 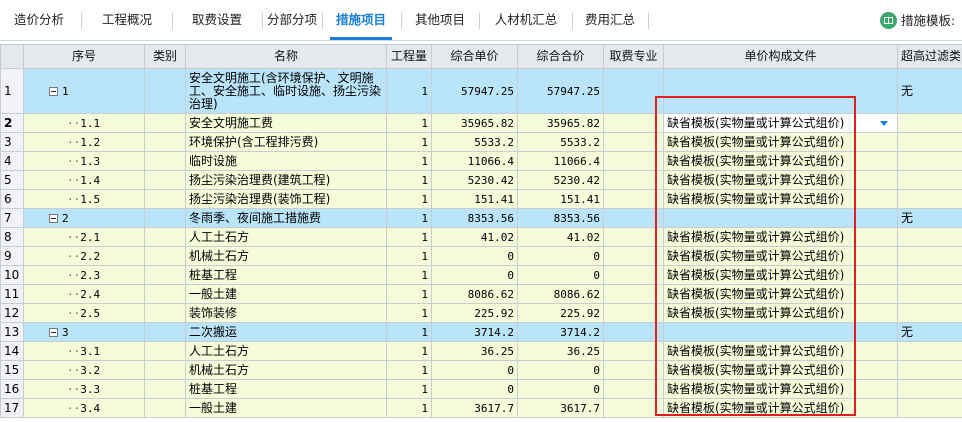 I want to click on seq-cell: ··1.3, so click(x=84, y=161).